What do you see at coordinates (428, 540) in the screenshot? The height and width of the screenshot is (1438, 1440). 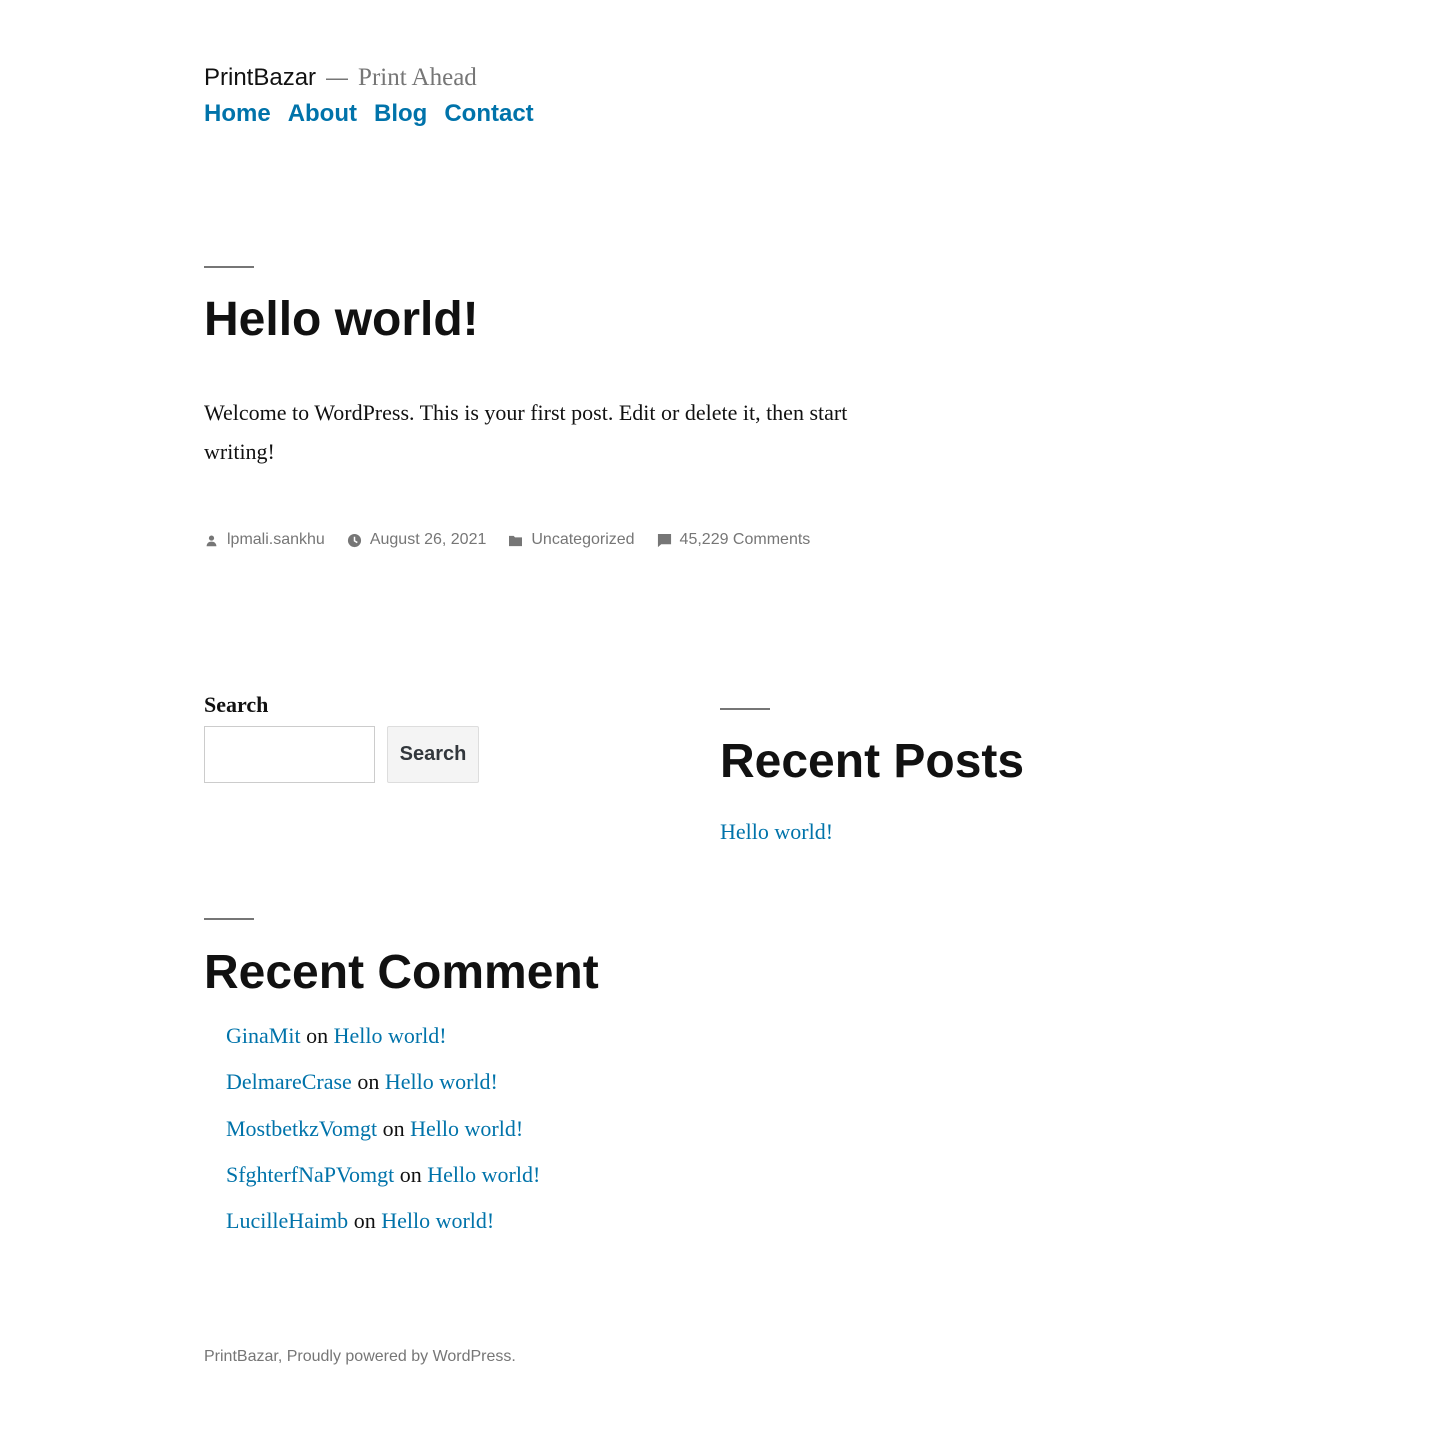 I see `date-link: August 26, 2021` at bounding box center [428, 540].